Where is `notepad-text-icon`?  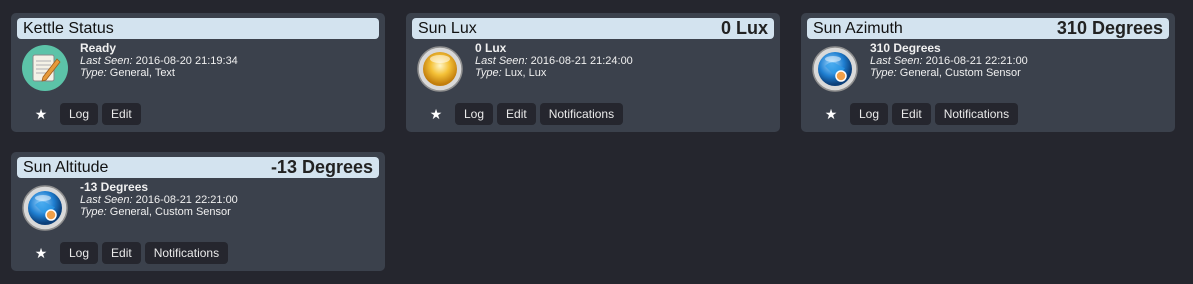 notepad-text-icon is located at coordinates (45, 68).